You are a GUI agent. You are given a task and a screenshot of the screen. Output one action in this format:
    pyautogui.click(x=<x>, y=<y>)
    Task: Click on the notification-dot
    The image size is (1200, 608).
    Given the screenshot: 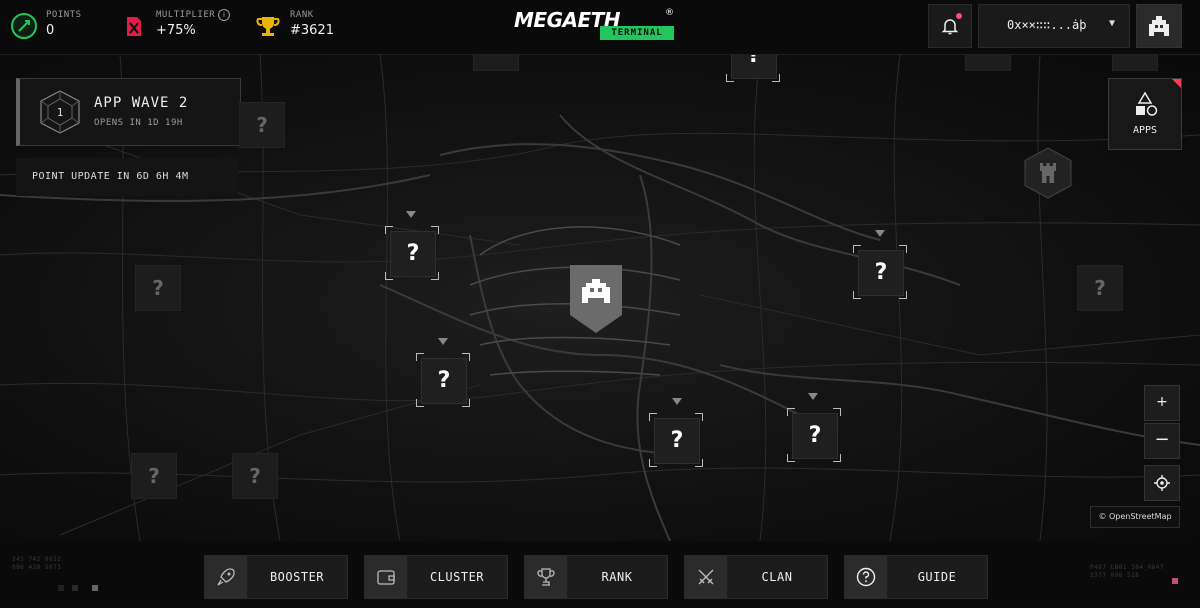 What is the action you would take?
    pyautogui.click(x=959, y=16)
    